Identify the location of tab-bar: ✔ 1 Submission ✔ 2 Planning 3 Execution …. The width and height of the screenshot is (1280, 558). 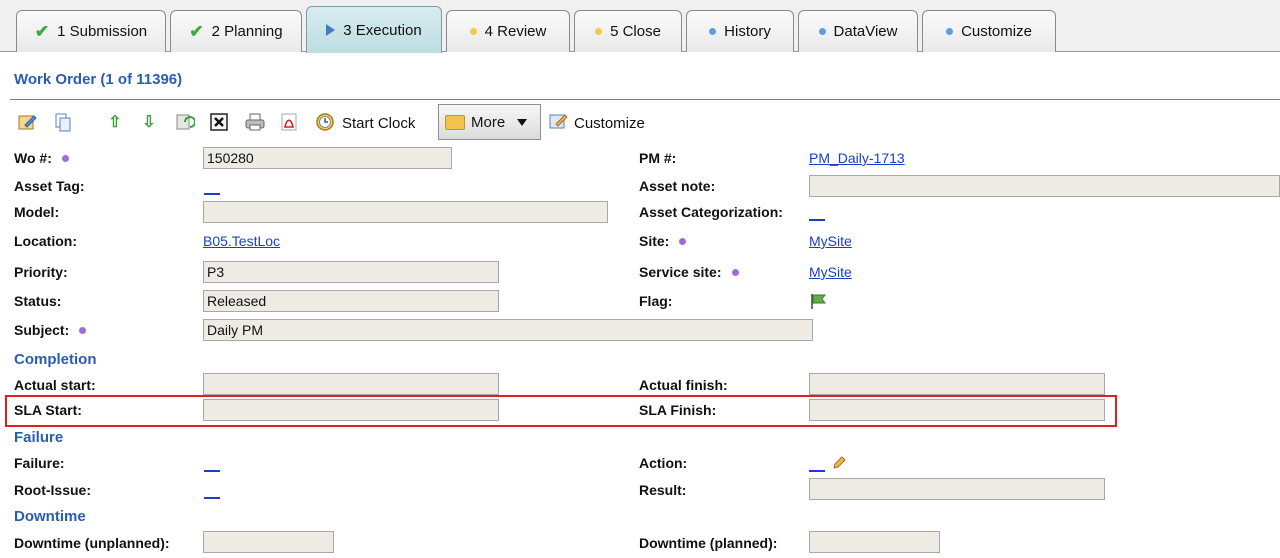
(640, 26).